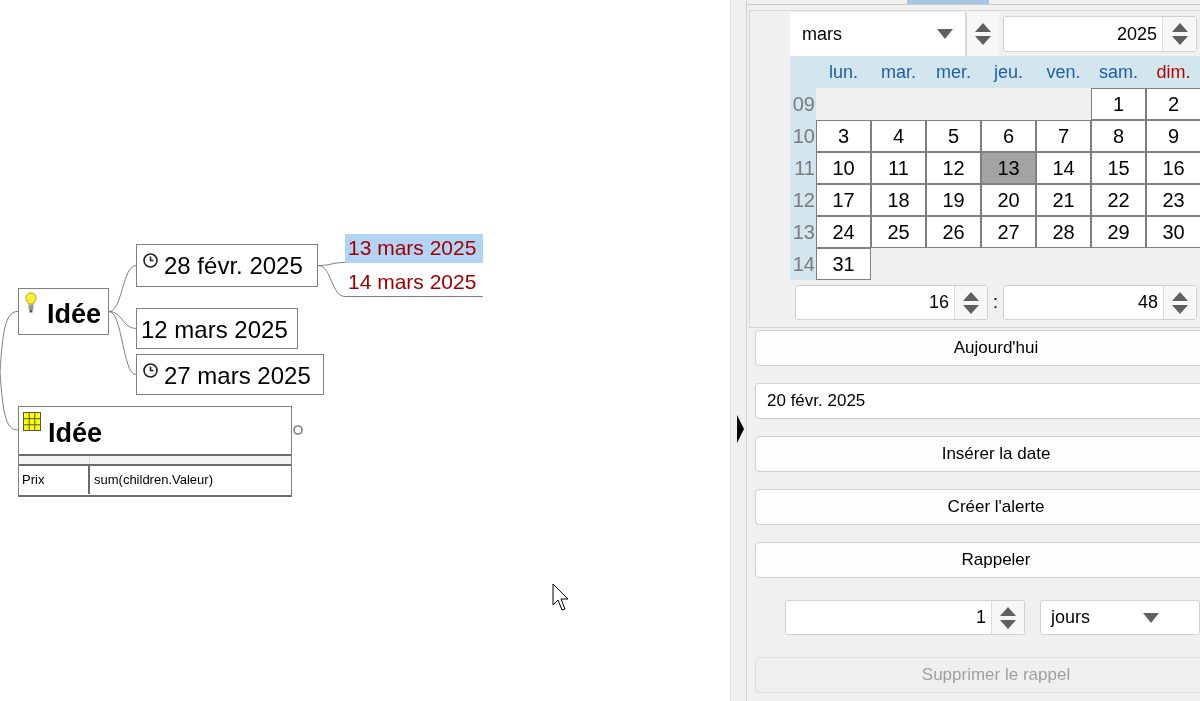 The height and width of the screenshot is (701, 1200). I want to click on calendar-day: 2, so click(1173, 104).